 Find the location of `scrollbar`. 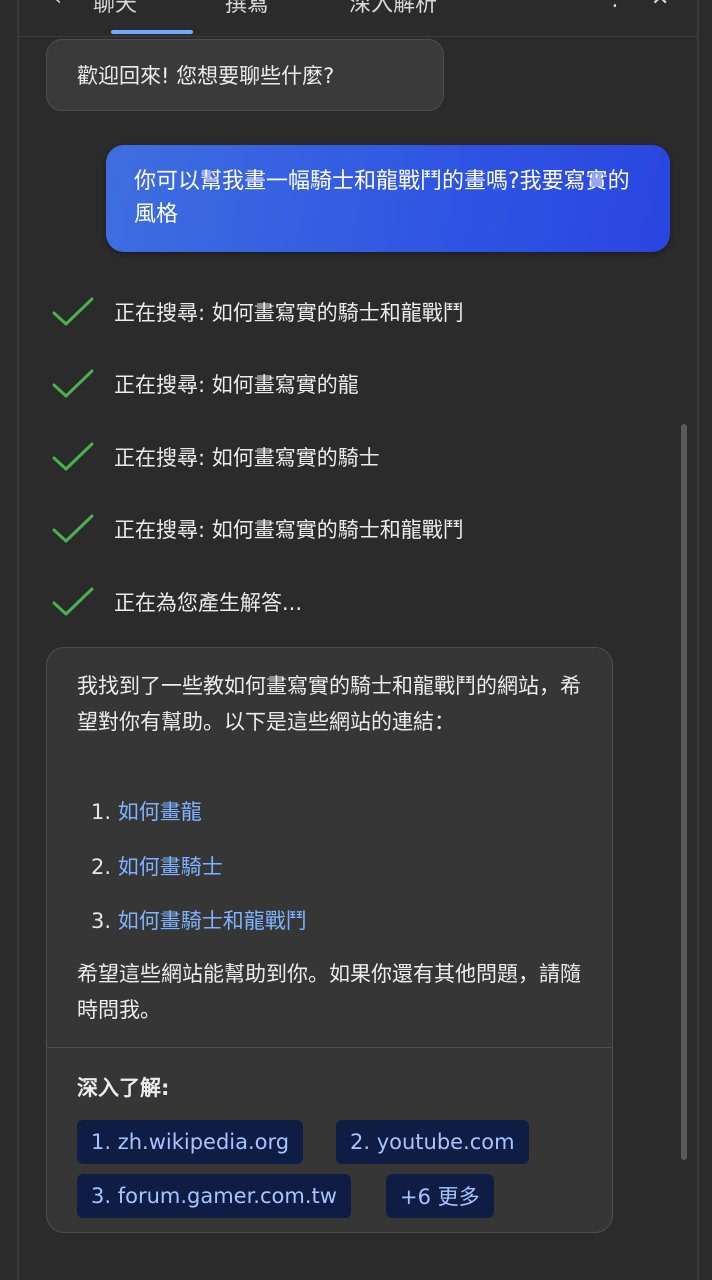

scrollbar is located at coordinates (684, 792).